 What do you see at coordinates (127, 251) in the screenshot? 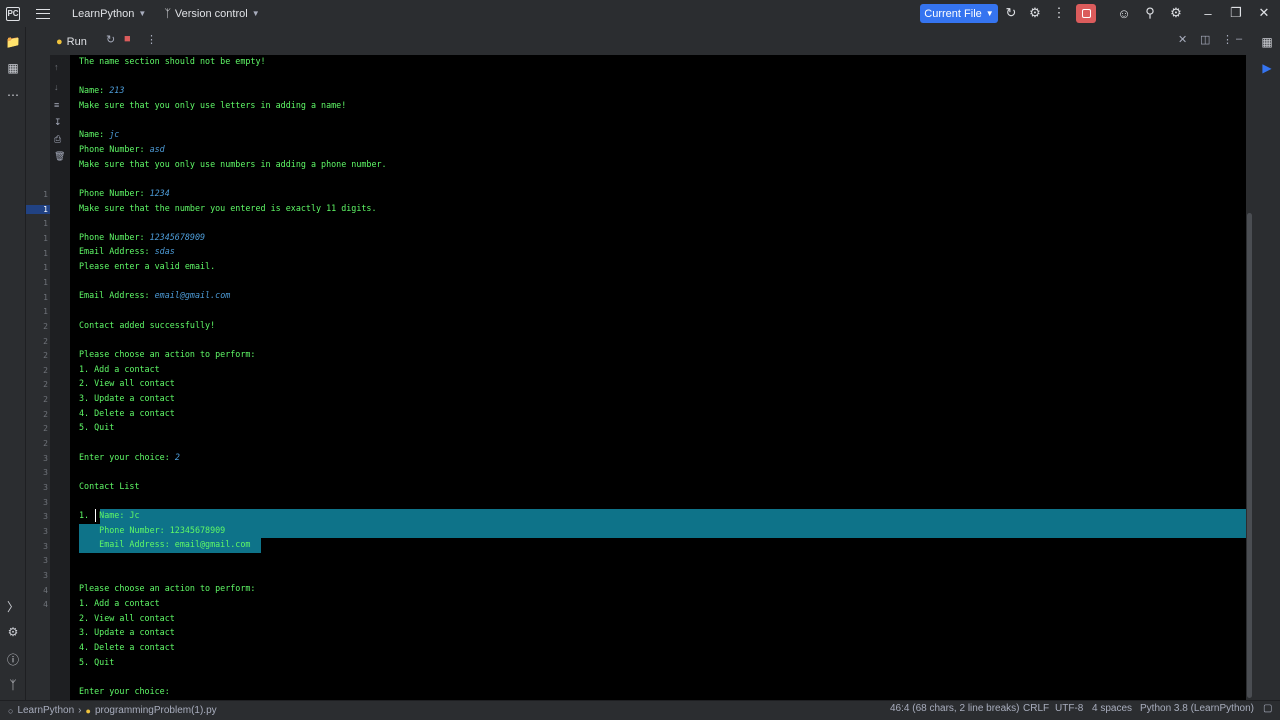
I see `console-line: Email Address: sdas` at bounding box center [127, 251].